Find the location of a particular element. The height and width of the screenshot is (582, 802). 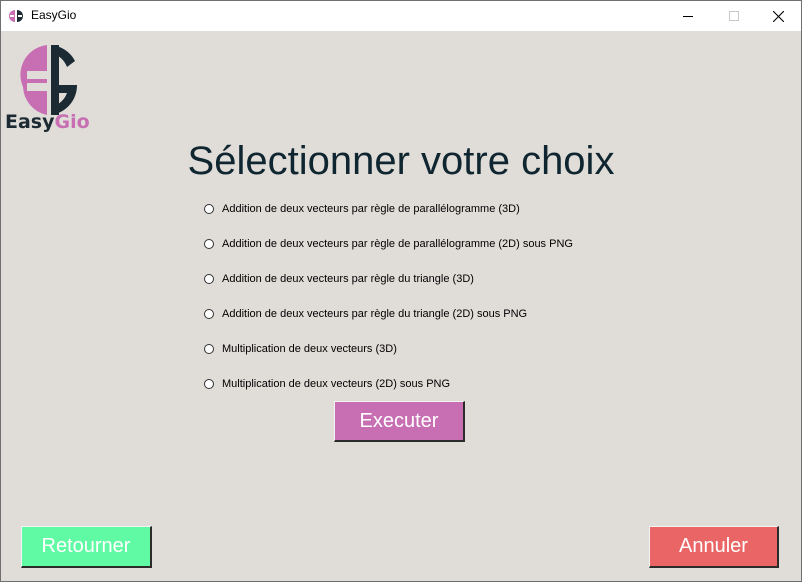

maximize-button is located at coordinates (734, 16).